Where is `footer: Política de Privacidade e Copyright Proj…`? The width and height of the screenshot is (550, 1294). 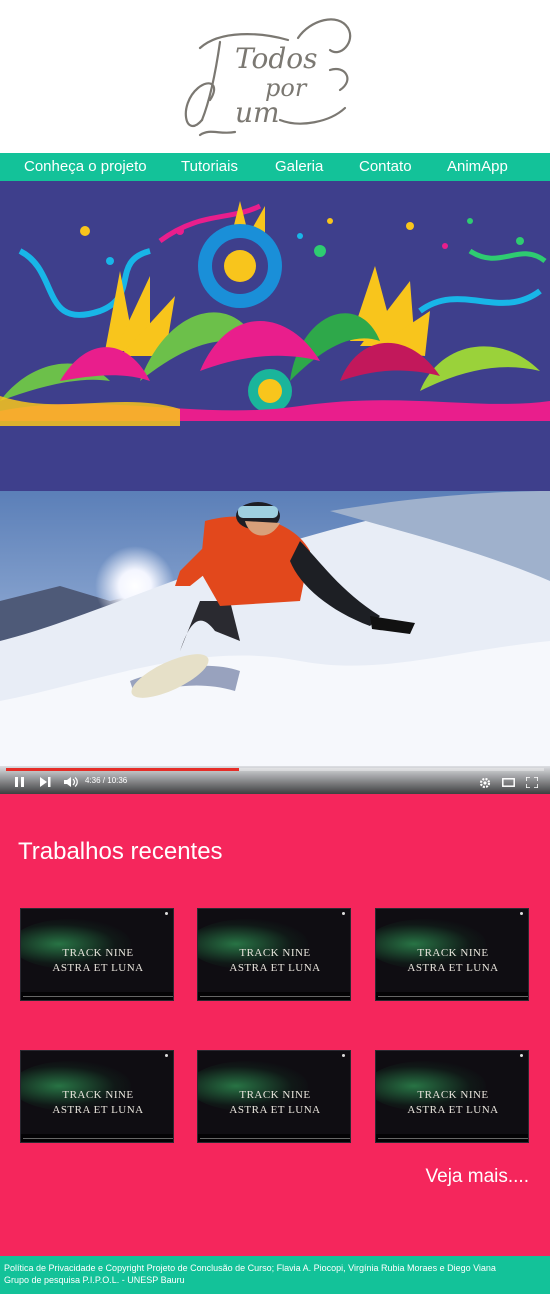 footer: Política de Privacidade e Copyright Proj… is located at coordinates (275, 1275).